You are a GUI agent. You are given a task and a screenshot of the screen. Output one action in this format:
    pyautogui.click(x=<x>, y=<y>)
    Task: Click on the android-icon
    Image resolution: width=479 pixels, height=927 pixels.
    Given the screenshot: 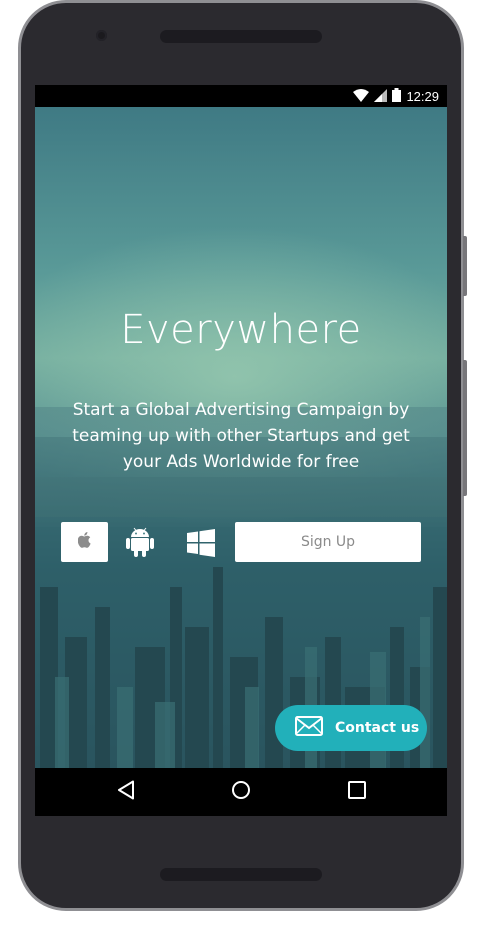 What is the action you would take?
    pyautogui.click(x=140, y=542)
    